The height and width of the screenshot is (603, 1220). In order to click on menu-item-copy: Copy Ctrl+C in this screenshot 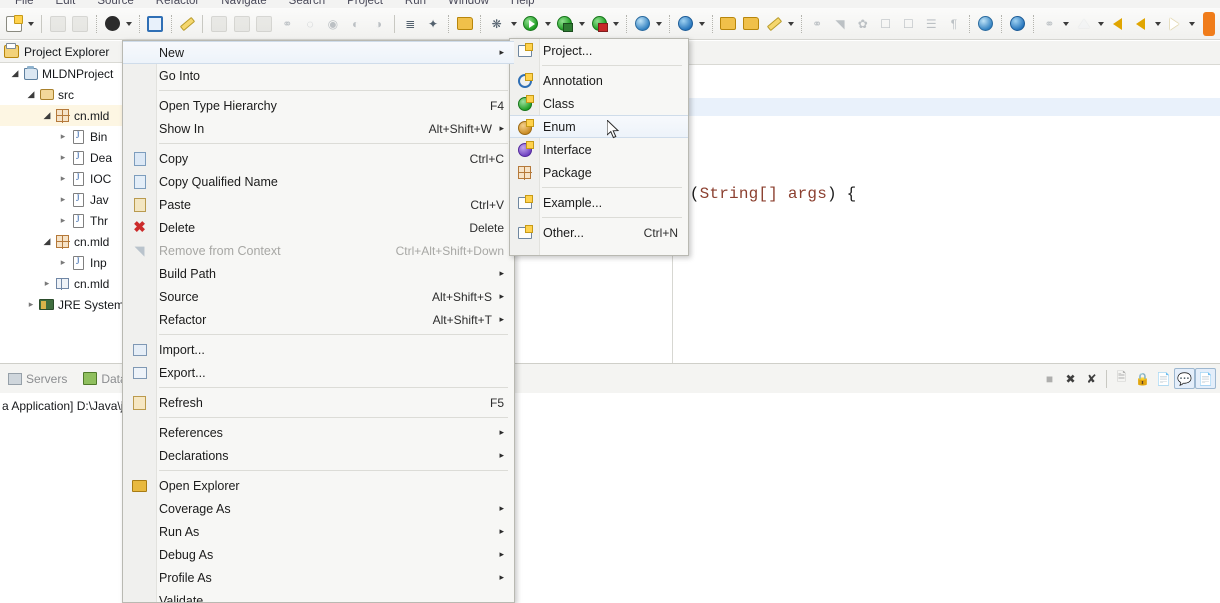, I will do `click(318, 158)`.